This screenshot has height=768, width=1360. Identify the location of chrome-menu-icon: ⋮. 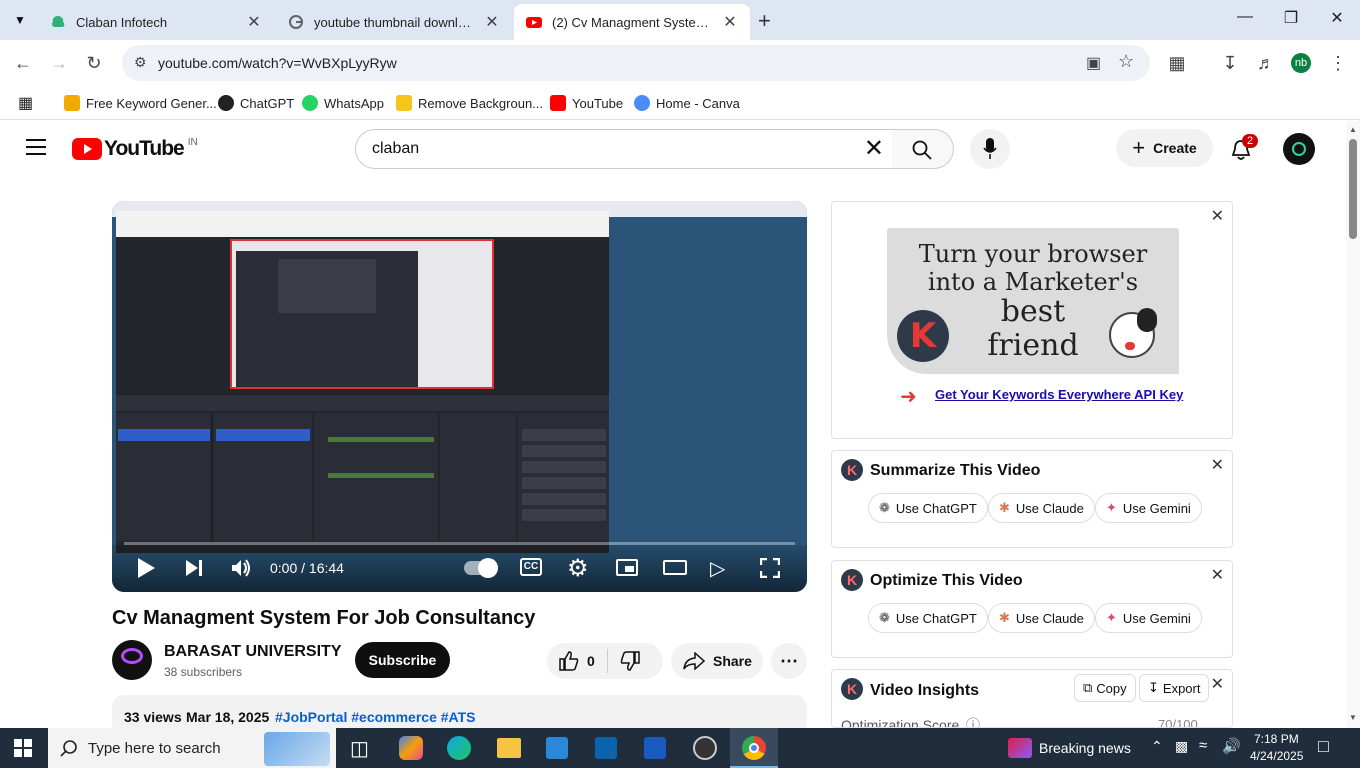
(1338, 63).